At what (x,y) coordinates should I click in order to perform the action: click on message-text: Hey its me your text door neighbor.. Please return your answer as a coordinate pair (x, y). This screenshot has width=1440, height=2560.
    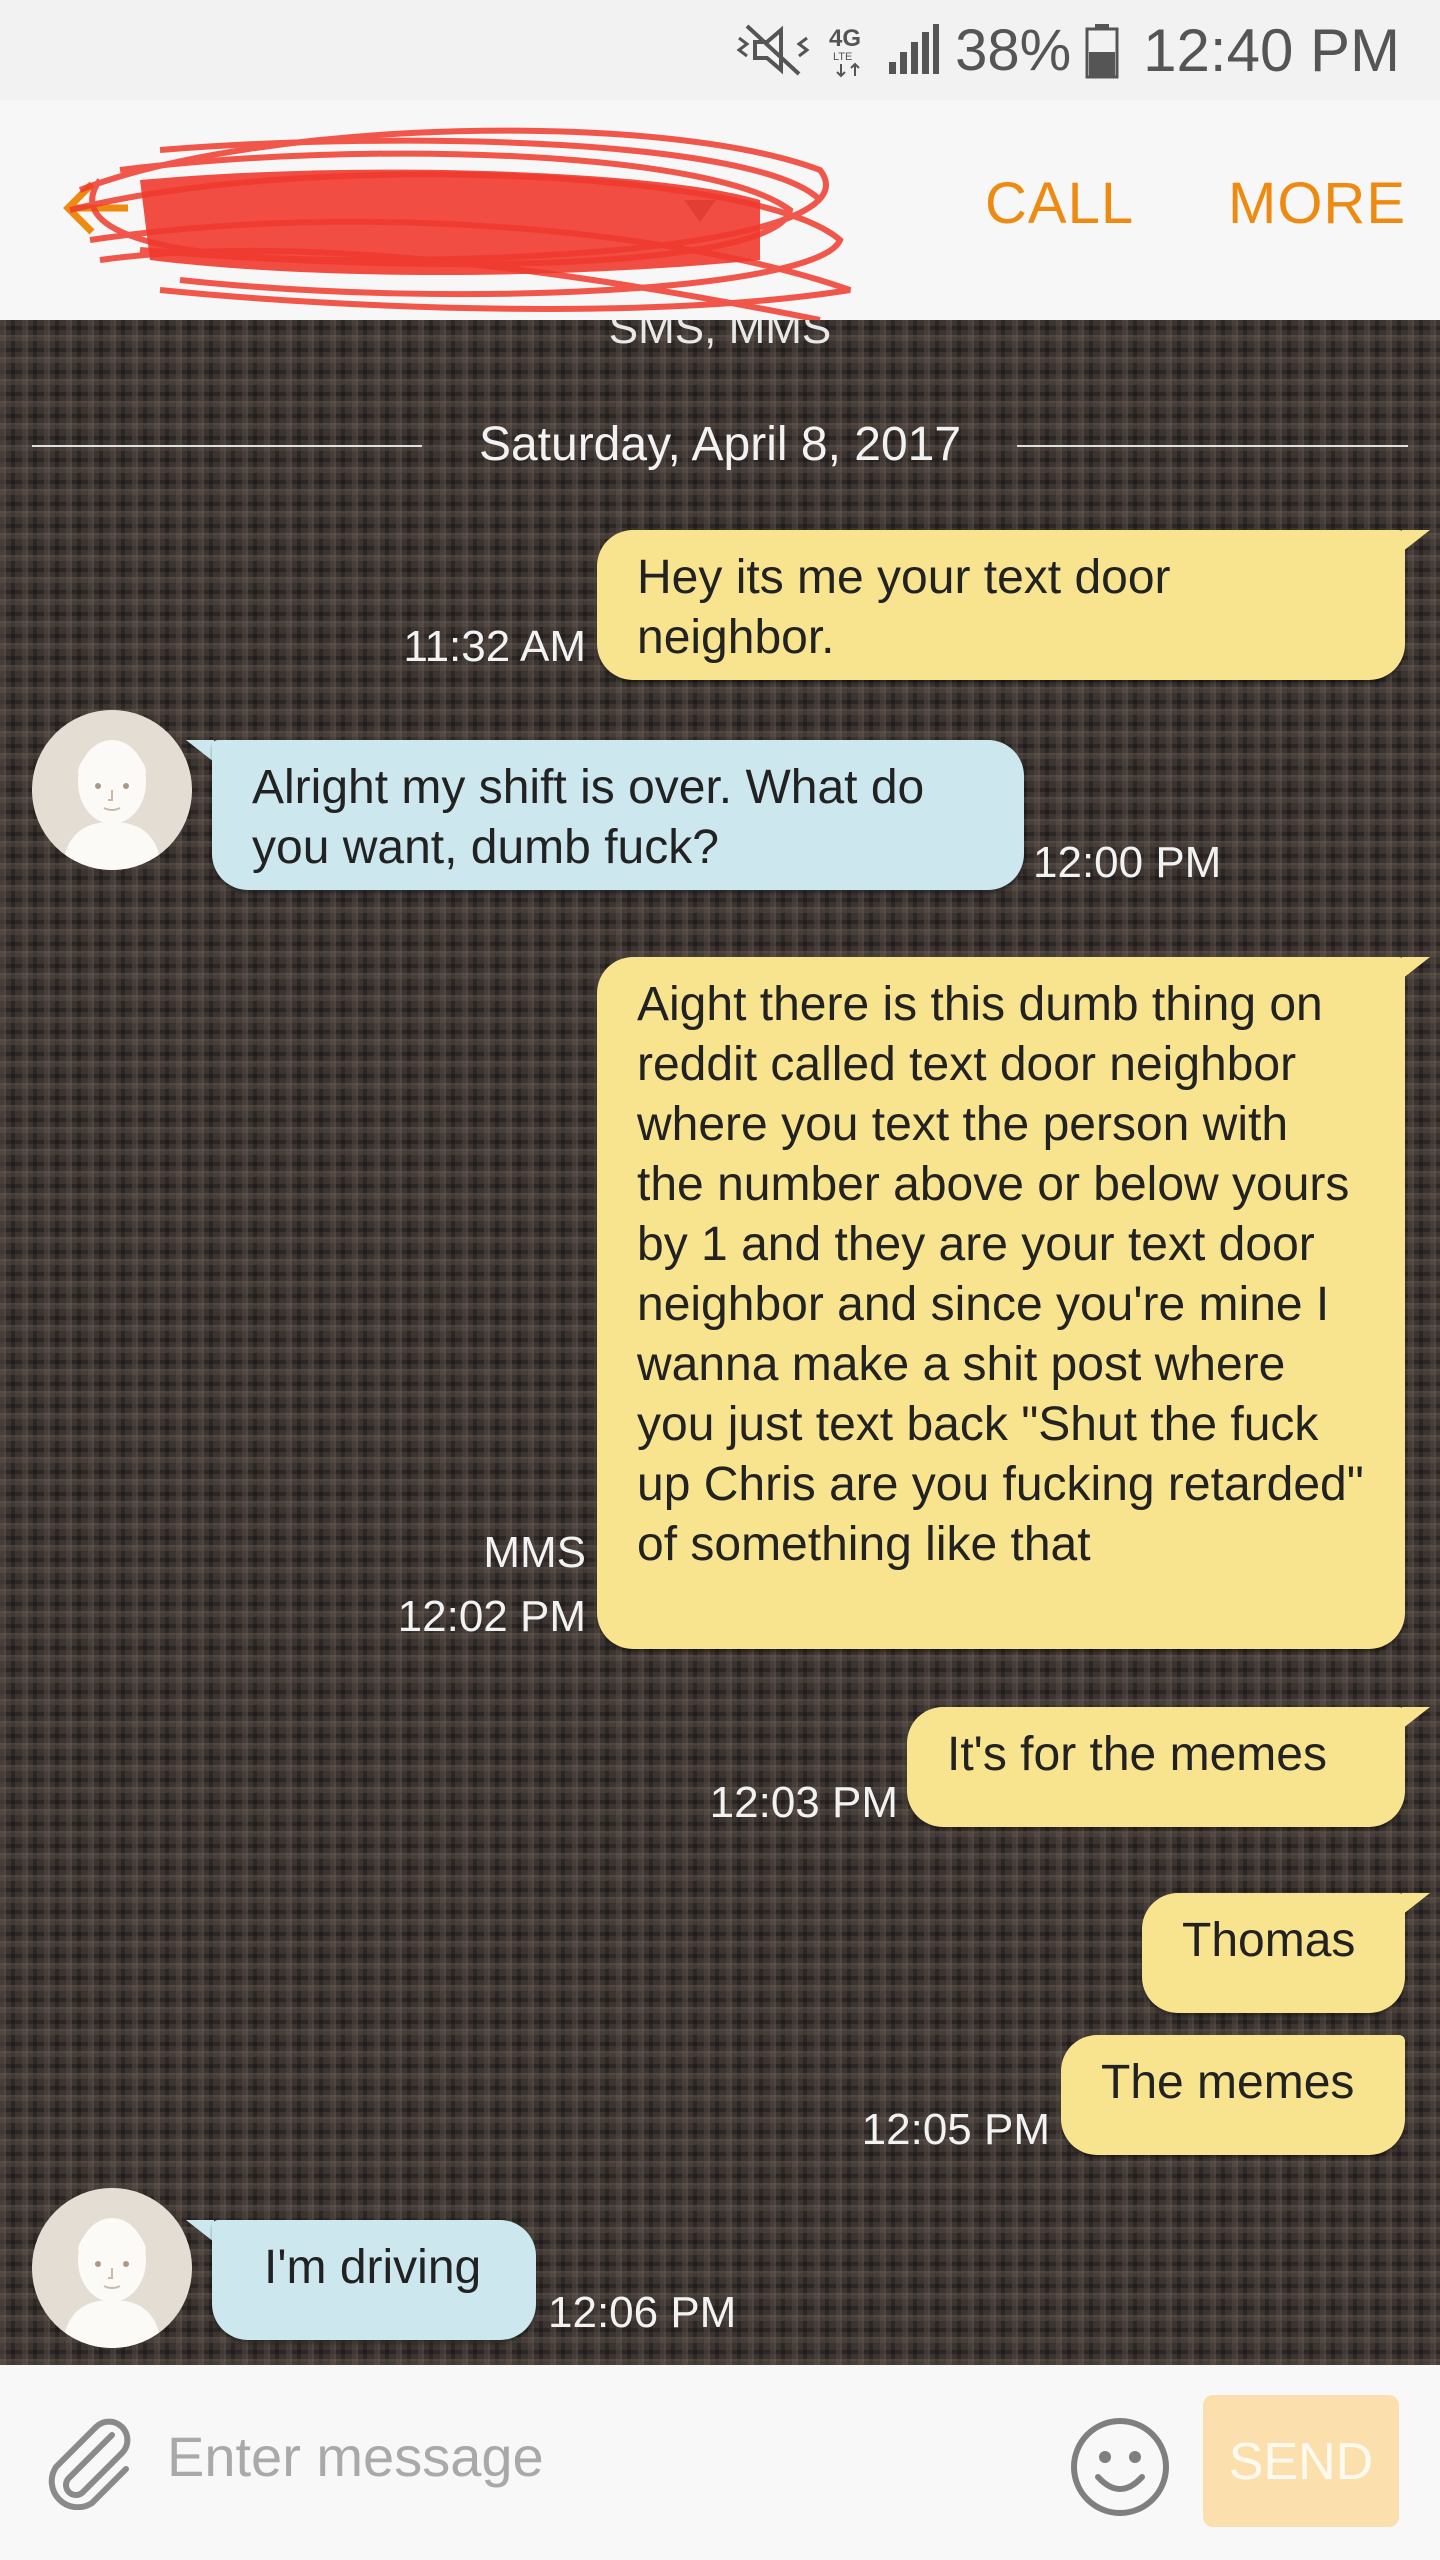
    Looking at the image, I should click on (904, 607).